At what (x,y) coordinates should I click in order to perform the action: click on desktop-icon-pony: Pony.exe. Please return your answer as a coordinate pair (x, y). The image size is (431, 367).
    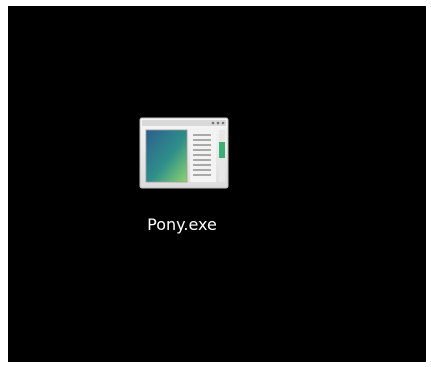
    Looking at the image, I should click on (182, 182).